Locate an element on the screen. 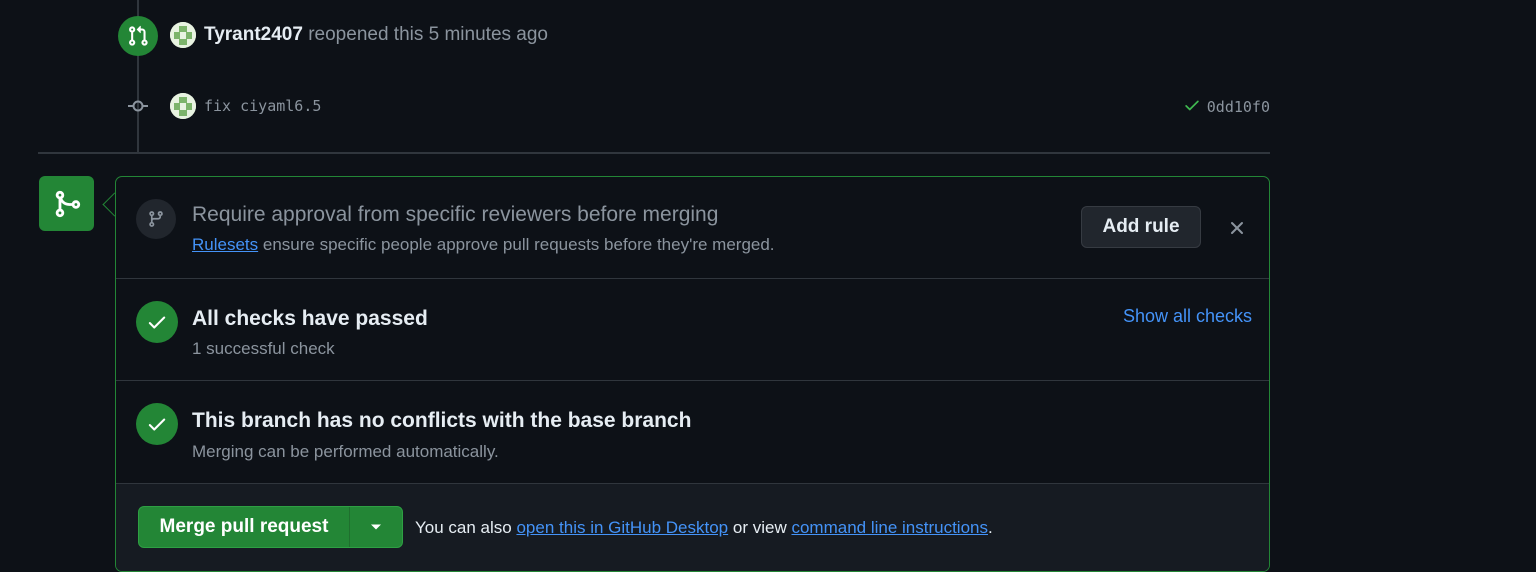 This screenshot has width=1536, height=572. conflicts-subtitle: Merging can be performed automatically. is located at coordinates (345, 451).